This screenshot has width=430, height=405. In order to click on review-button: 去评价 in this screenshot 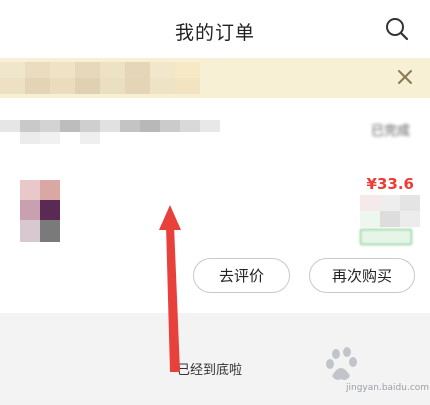, I will do `click(241, 275)`.